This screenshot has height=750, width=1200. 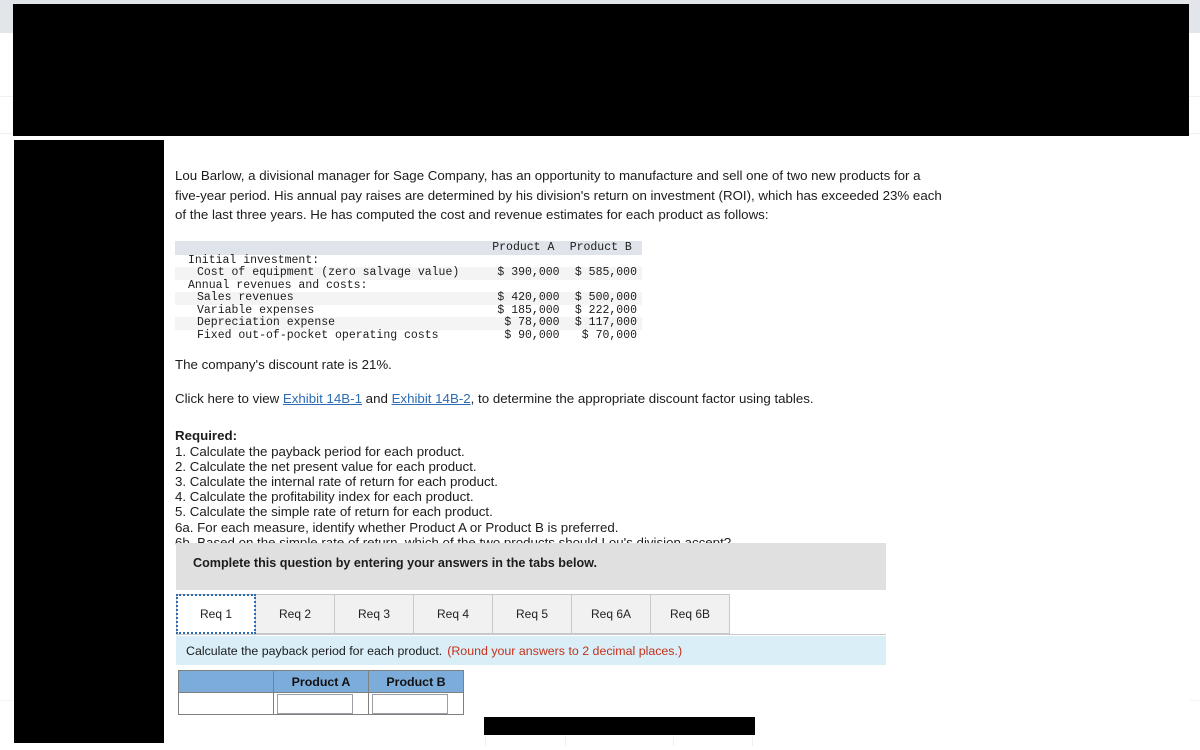 I want to click on answer-grid-header-row: Product A Product B, so click(x=321, y=681).